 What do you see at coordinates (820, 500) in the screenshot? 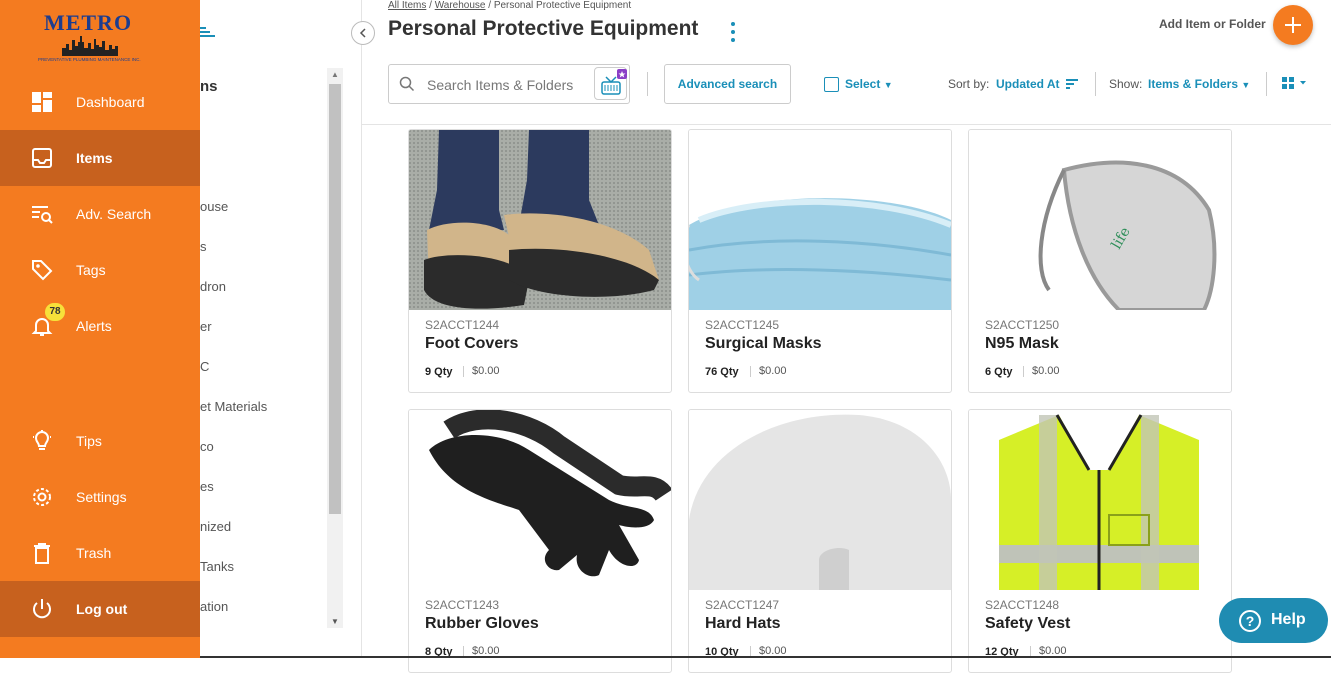
I see `item-photo-hard-hats` at bounding box center [820, 500].